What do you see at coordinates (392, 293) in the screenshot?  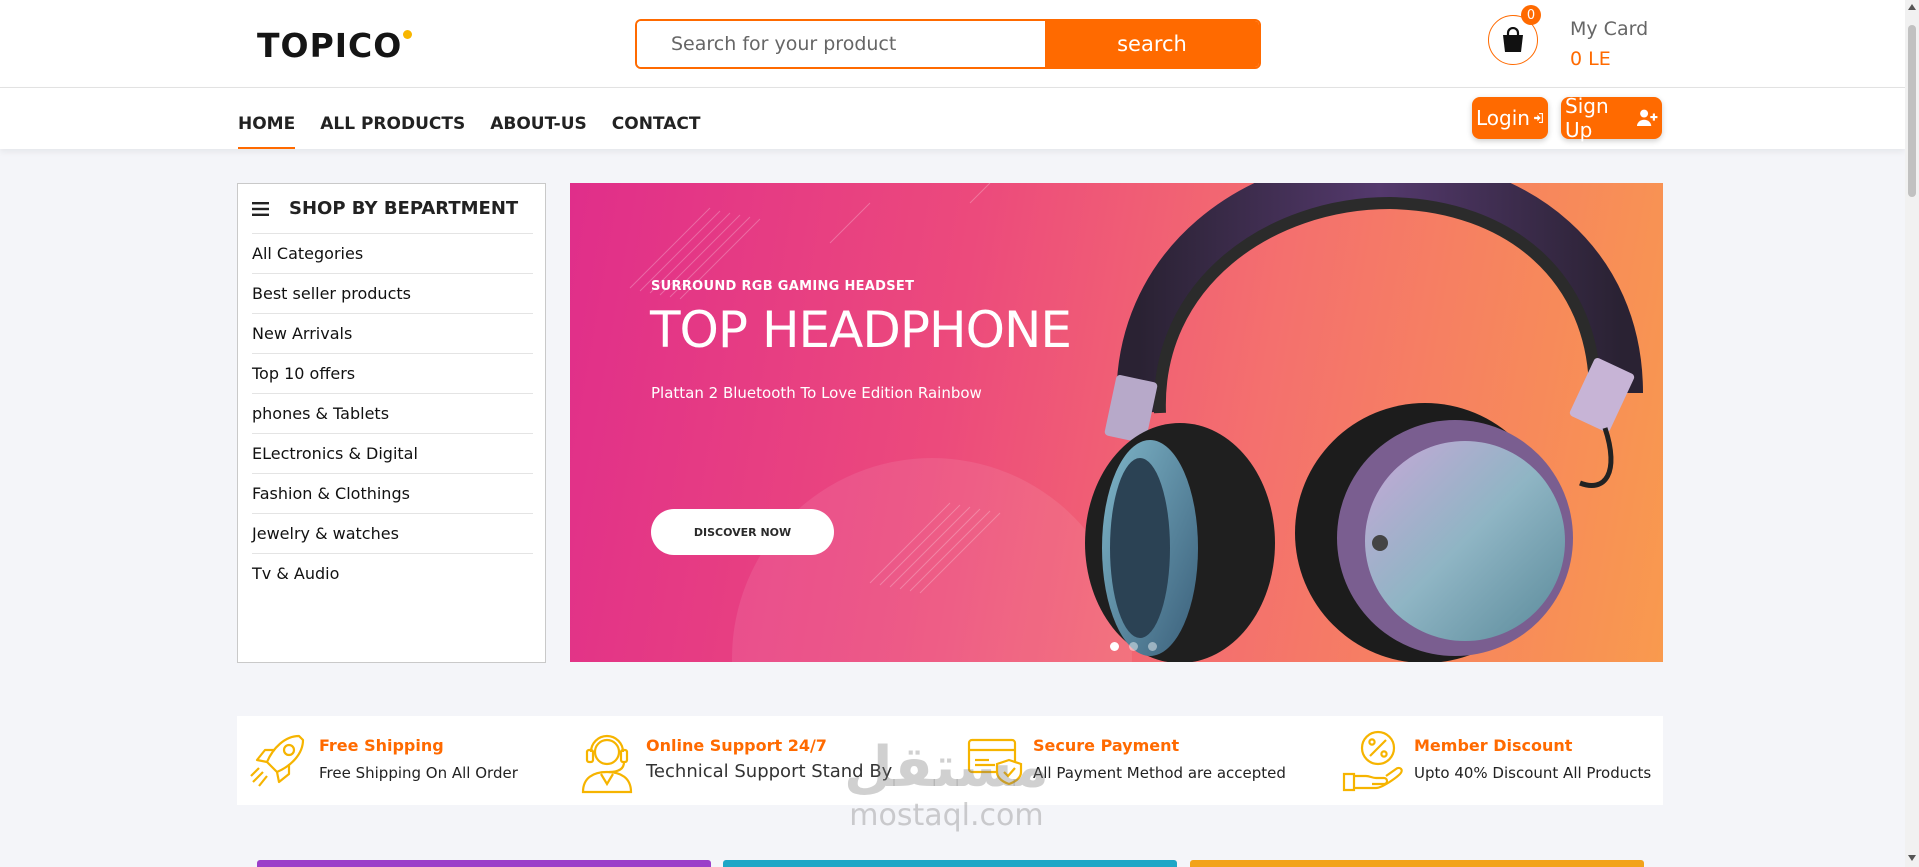 I see `department-item: Best seller products` at bounding box center [392, 293].